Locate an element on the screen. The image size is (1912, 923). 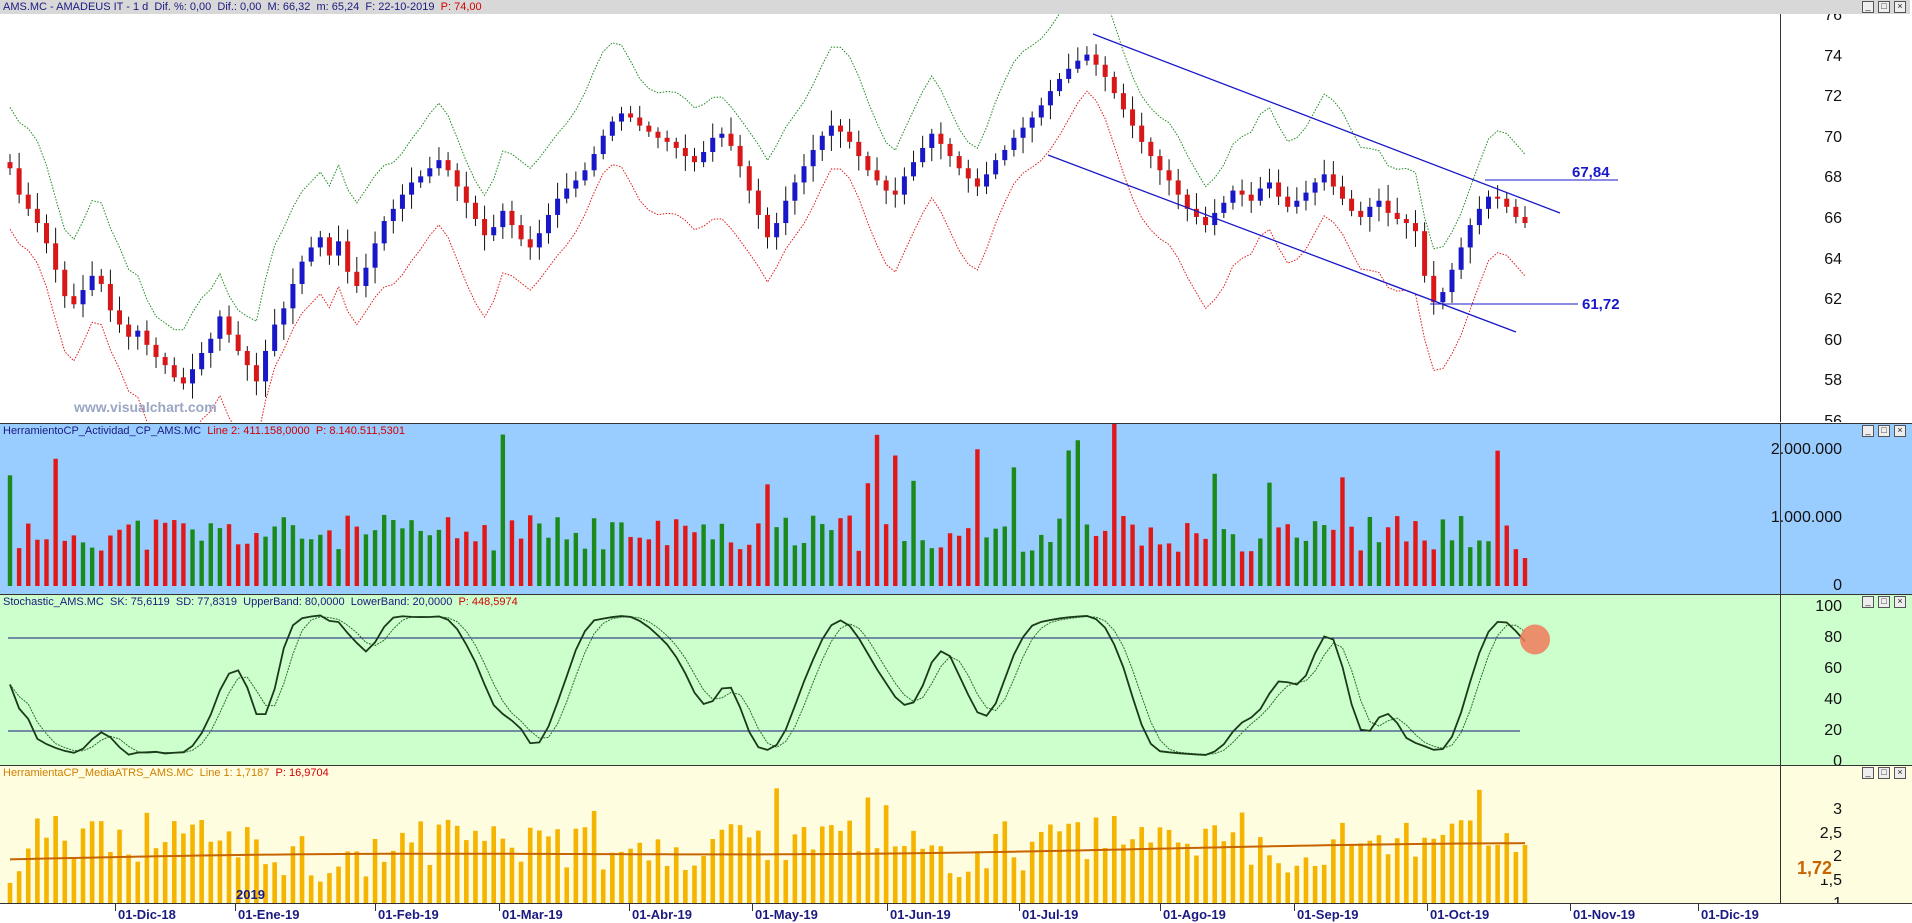
stoch-sk-line is located at coordinates (767, 685).